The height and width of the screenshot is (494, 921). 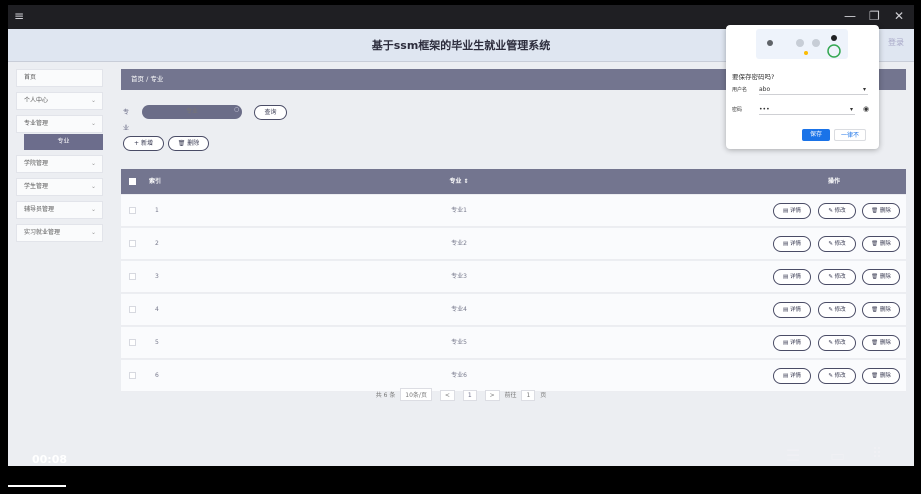 I want to click on row-major: 专业6, so click(x=459, y=375).